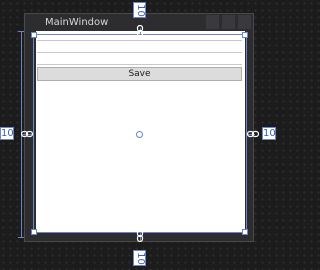 The width and height of the screenshot is (320, 270). Describe the element at coordinates (34, 232) in the screenshot. I see `resize-handle-bottom-left` at that location.